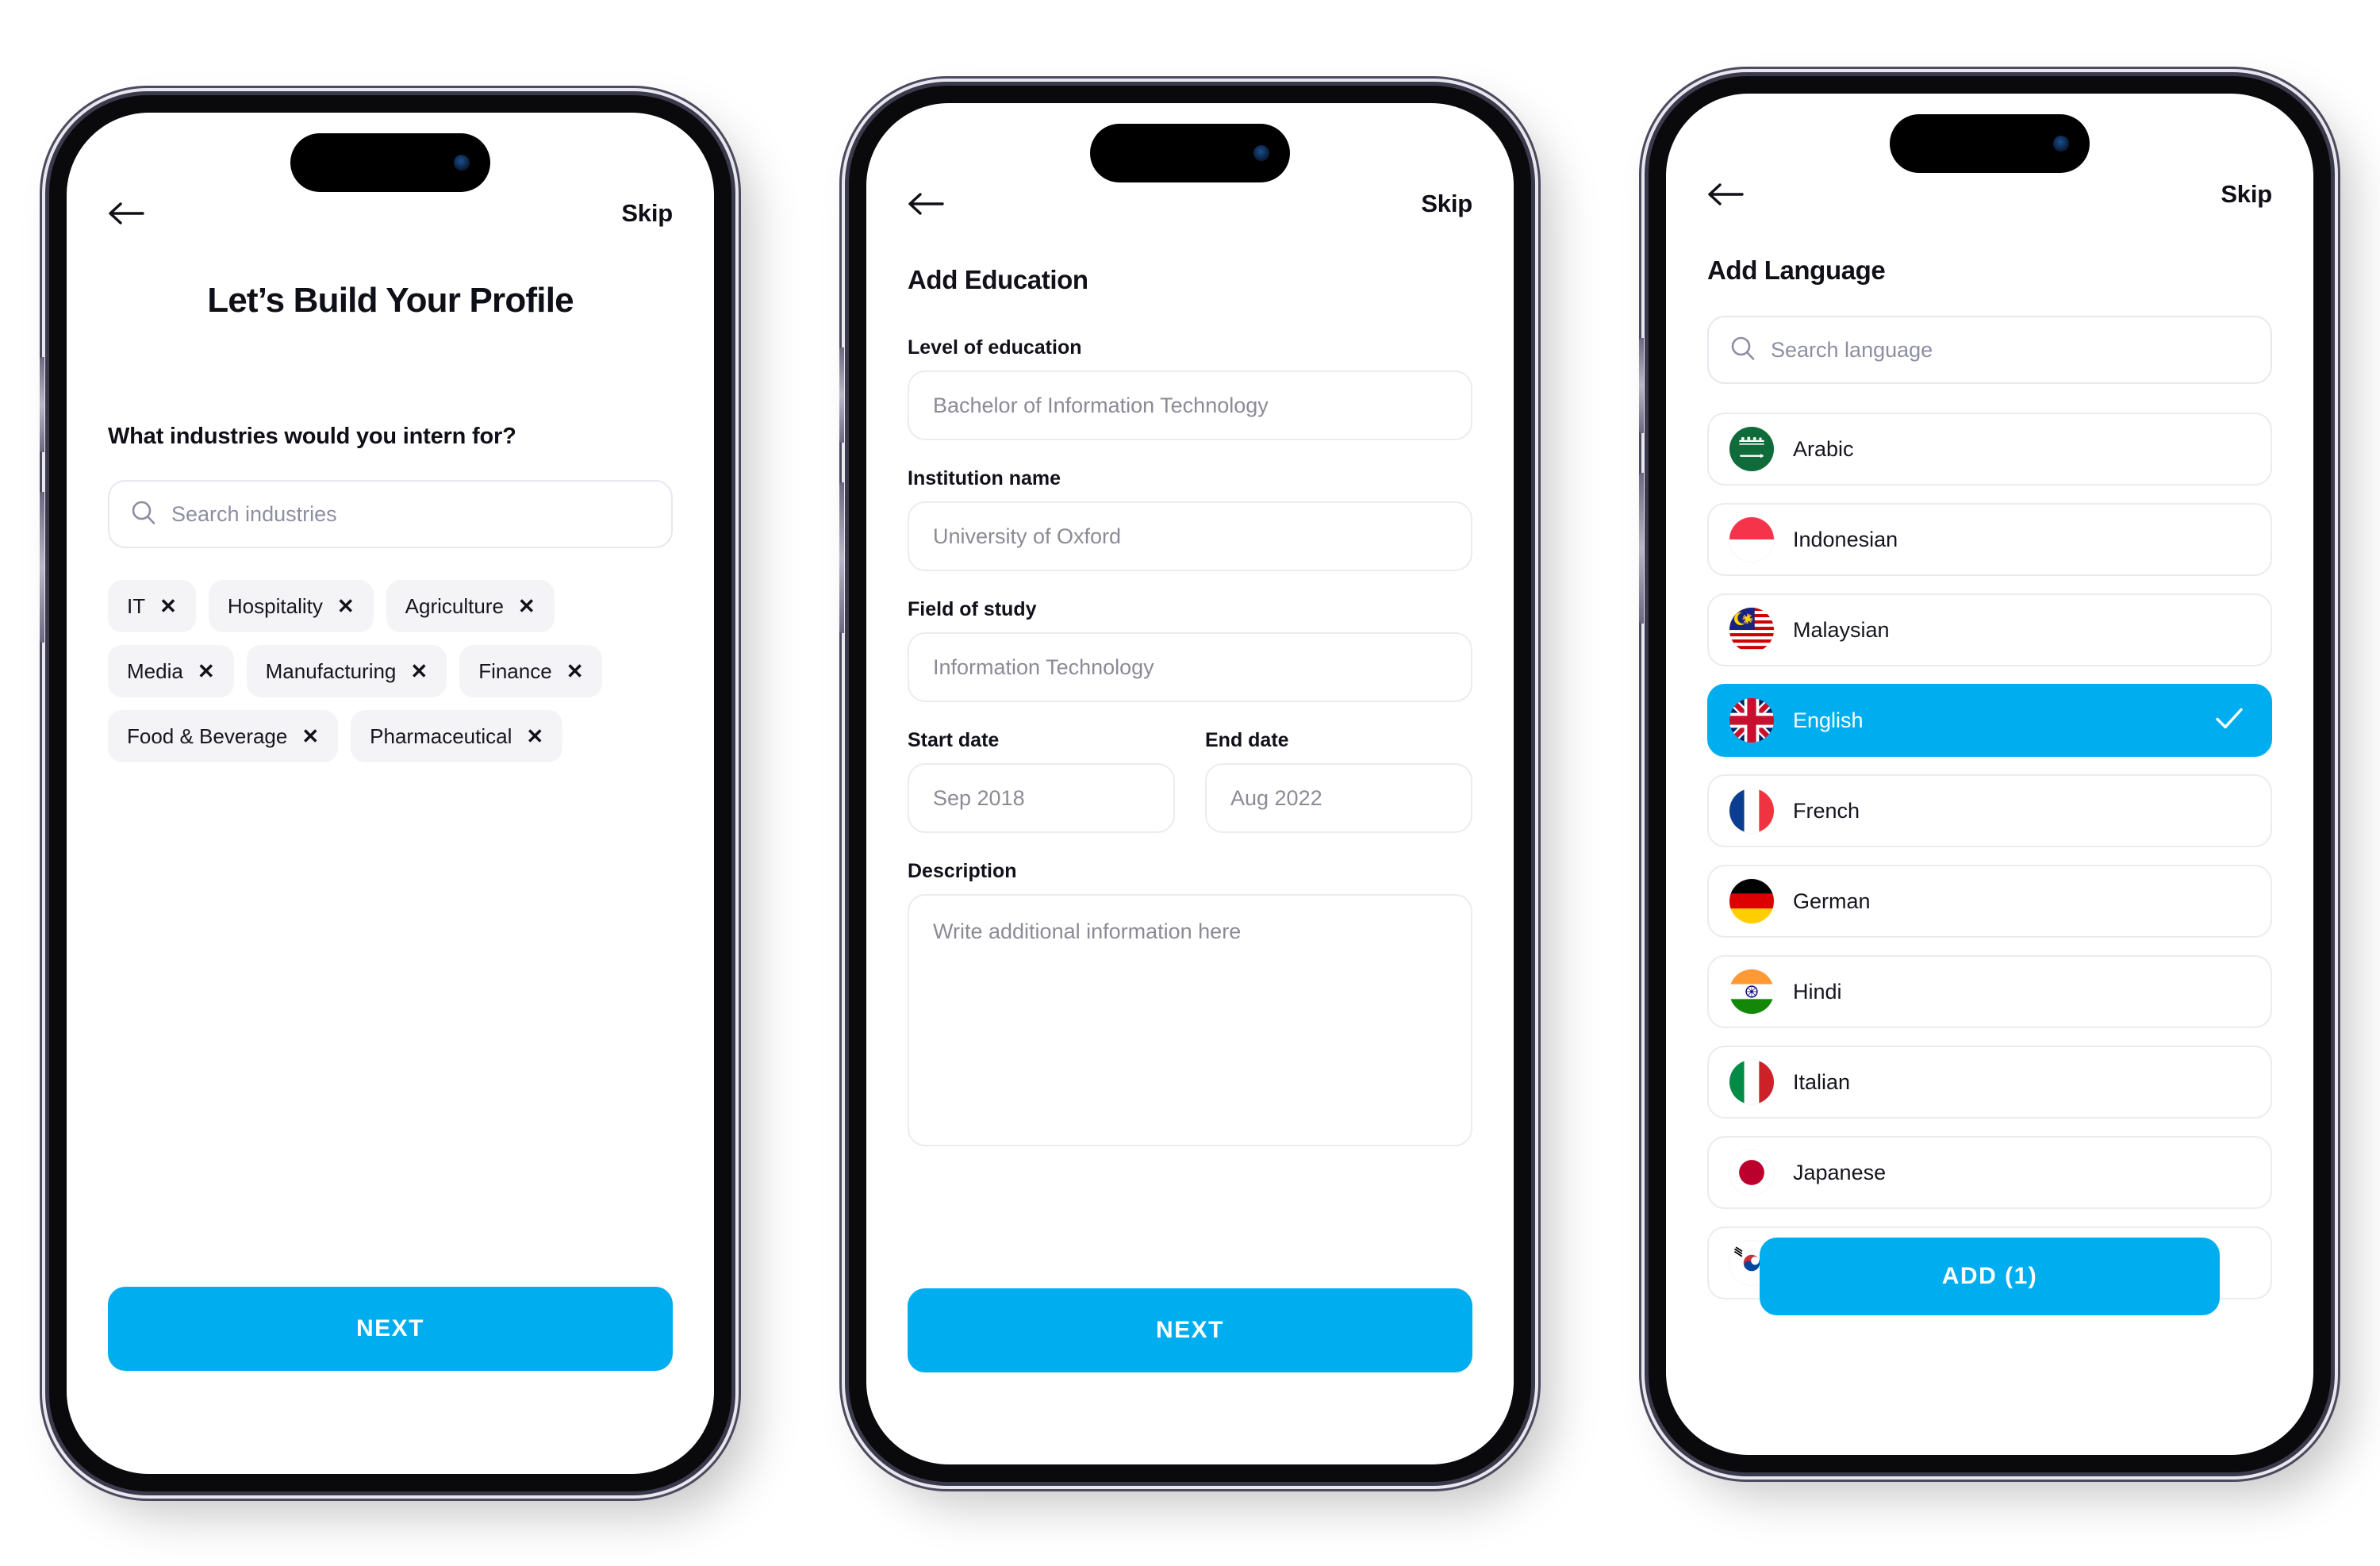 The image size is (2380, 1566). I want to click on industry-chip: IT ✕, so click(152, 606).